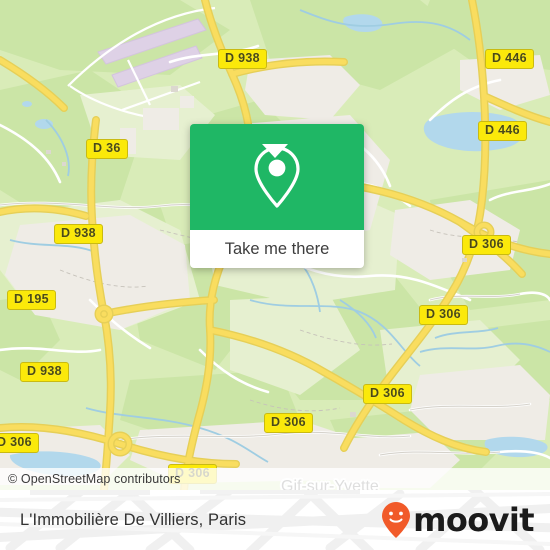  Describe the element at coordinates (277, 177) in the screenshot. I see `callout-pin-area` at that location.